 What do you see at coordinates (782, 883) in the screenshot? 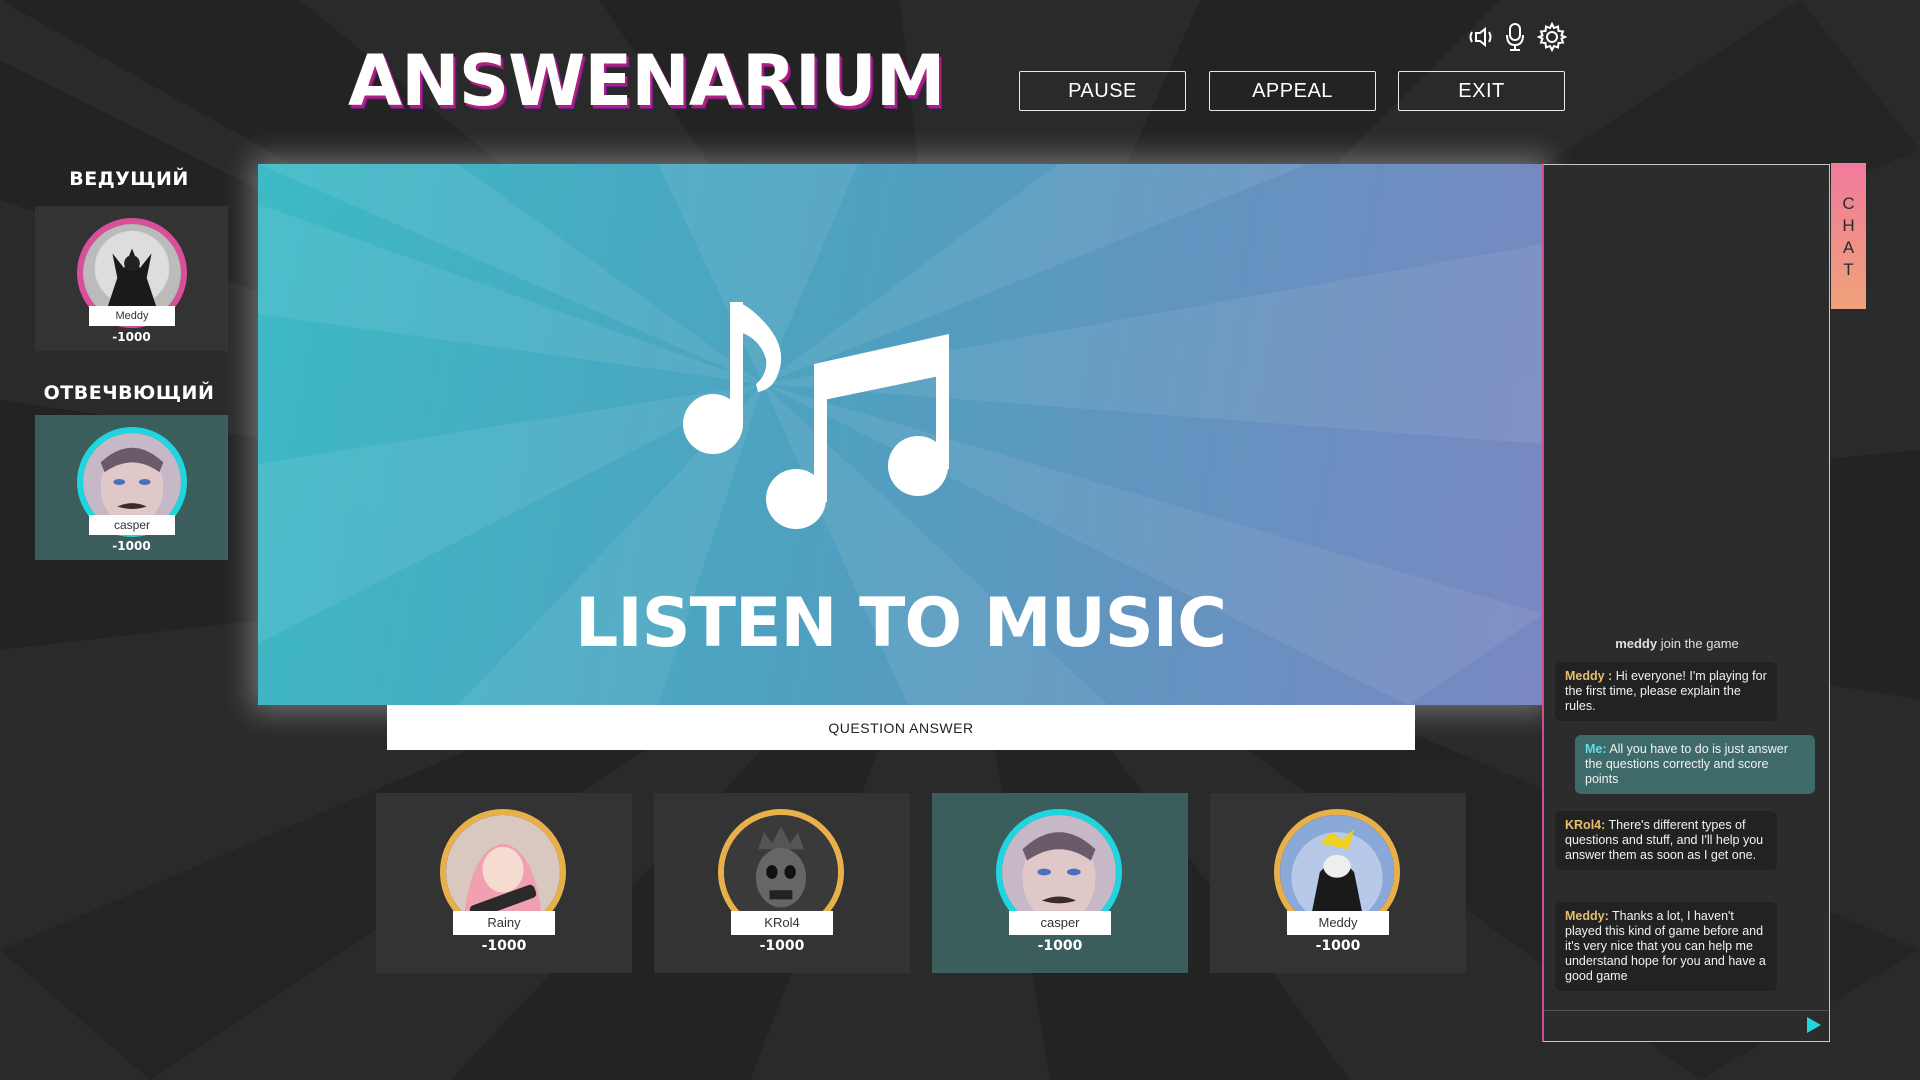
I see `player-card-krol4: KRol4 -1000` at bounding box center [782, 883].